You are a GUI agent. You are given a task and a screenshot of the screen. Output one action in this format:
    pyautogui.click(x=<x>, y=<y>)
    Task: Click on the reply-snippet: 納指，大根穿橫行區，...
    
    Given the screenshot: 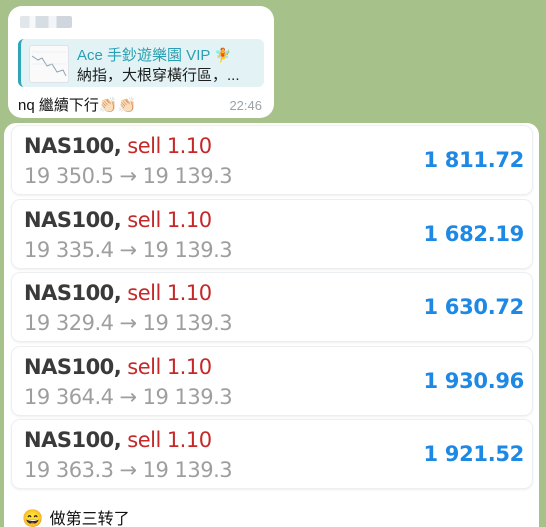 What is the action you would take?
    pyautogui.click(x=158, y=75)
    